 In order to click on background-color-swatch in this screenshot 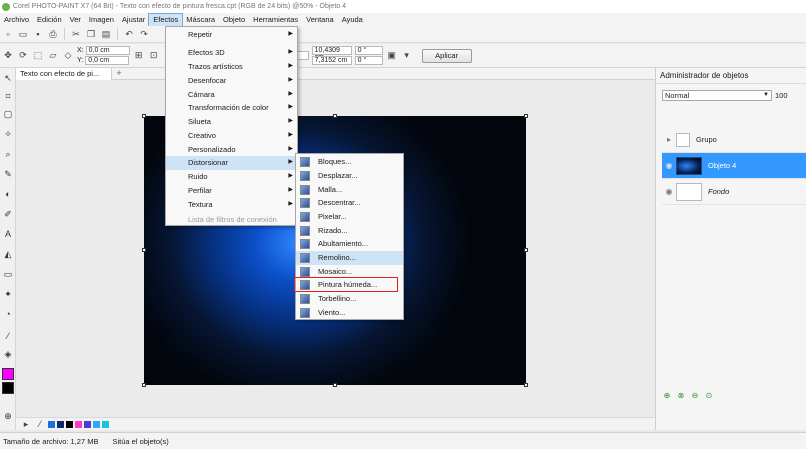, I will do `click(8, 388)`.